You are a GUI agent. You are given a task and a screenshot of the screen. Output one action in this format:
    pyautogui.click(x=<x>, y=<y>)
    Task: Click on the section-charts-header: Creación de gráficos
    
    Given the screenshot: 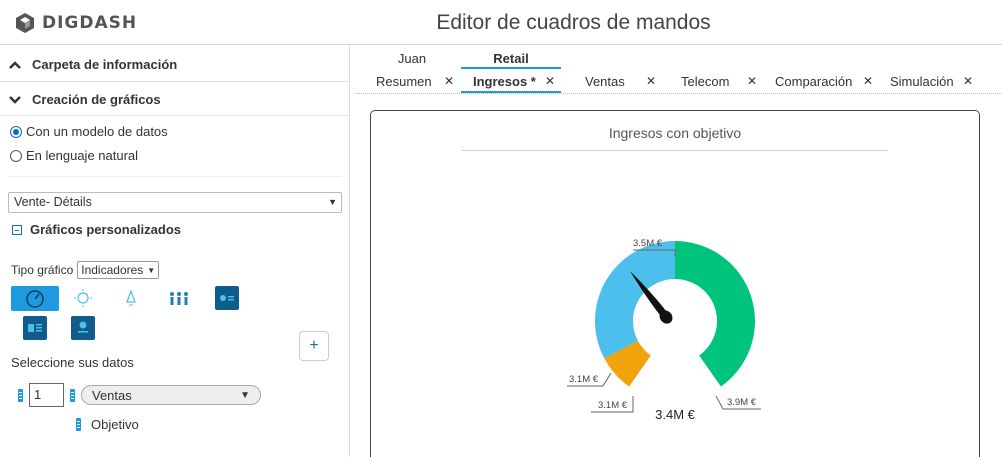 What is the action you would take?
    pyautogui.click(x=84, y=99)
    